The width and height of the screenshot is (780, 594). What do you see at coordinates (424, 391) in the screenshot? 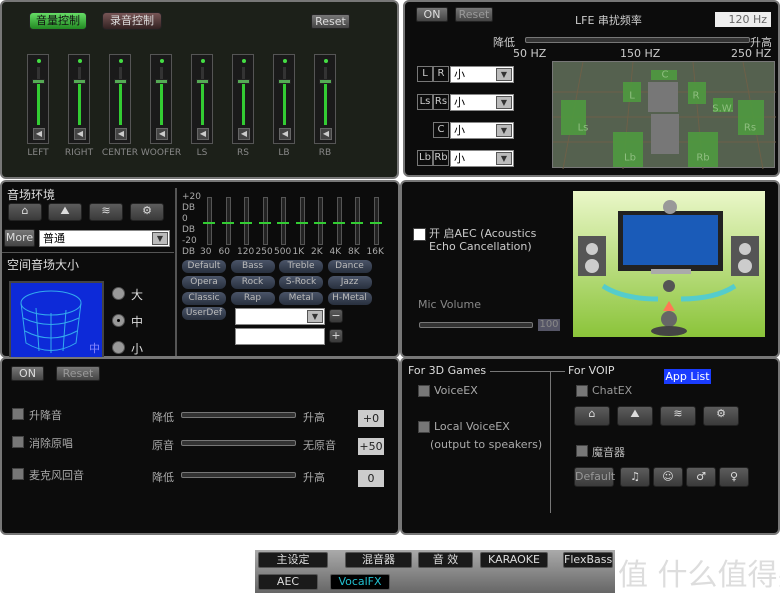
I see `voiceex-checkbox` at bounding box center [424, 391].